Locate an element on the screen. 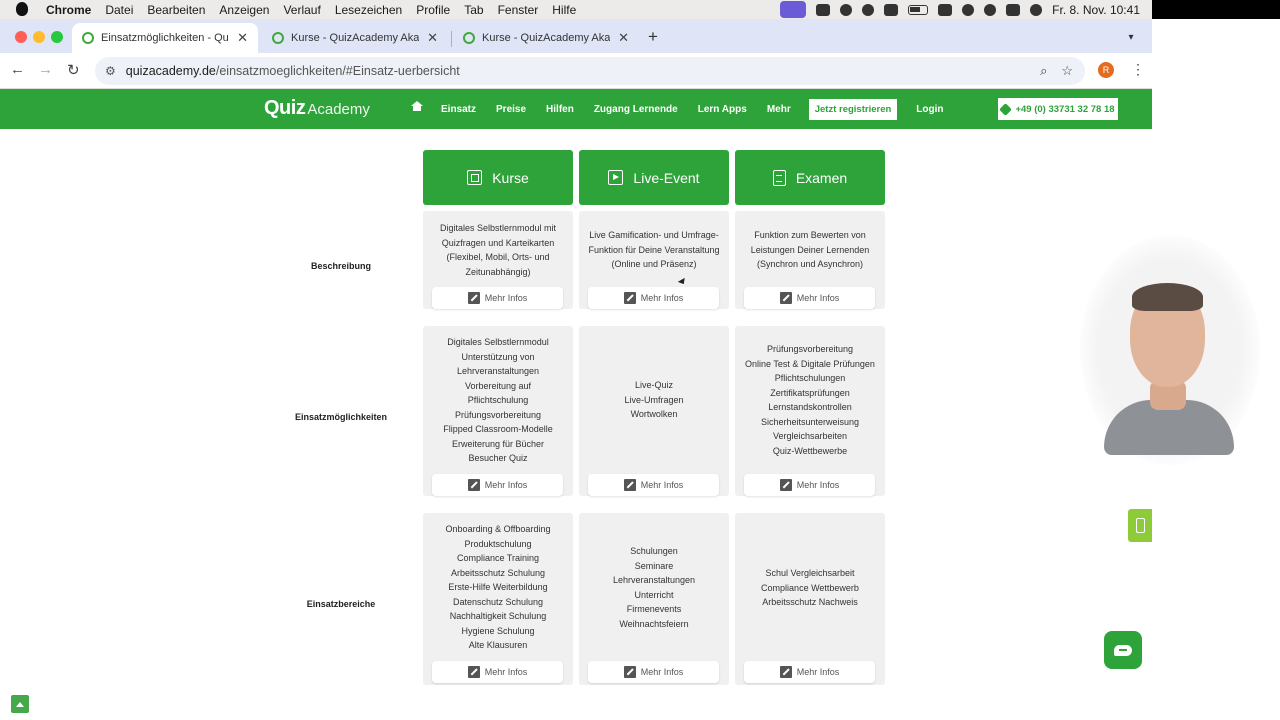  nav-hilfen: Hilfen is located at coordinates (560, 109).